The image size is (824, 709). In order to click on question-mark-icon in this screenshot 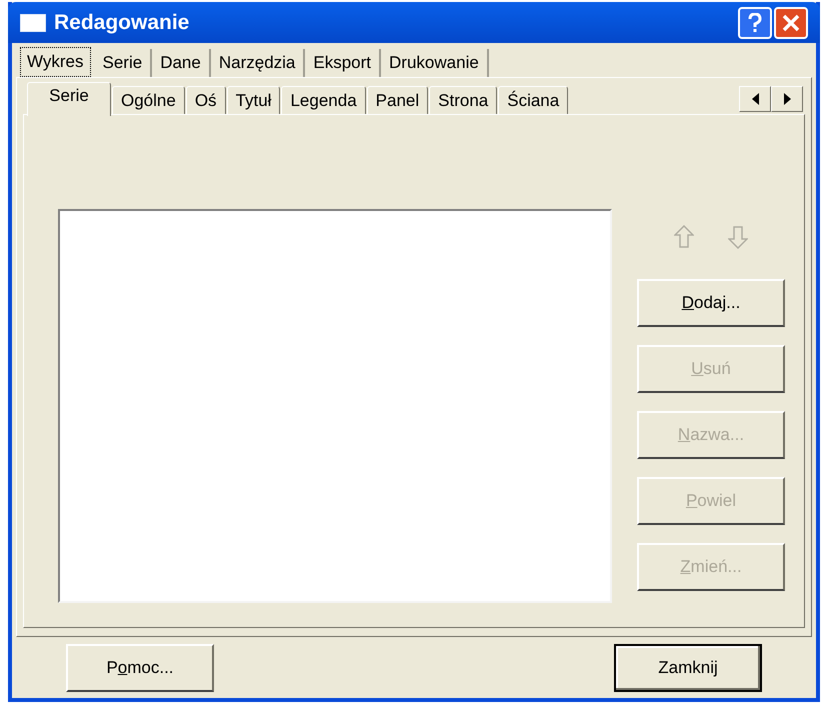, I will do `click(755, 22)`.